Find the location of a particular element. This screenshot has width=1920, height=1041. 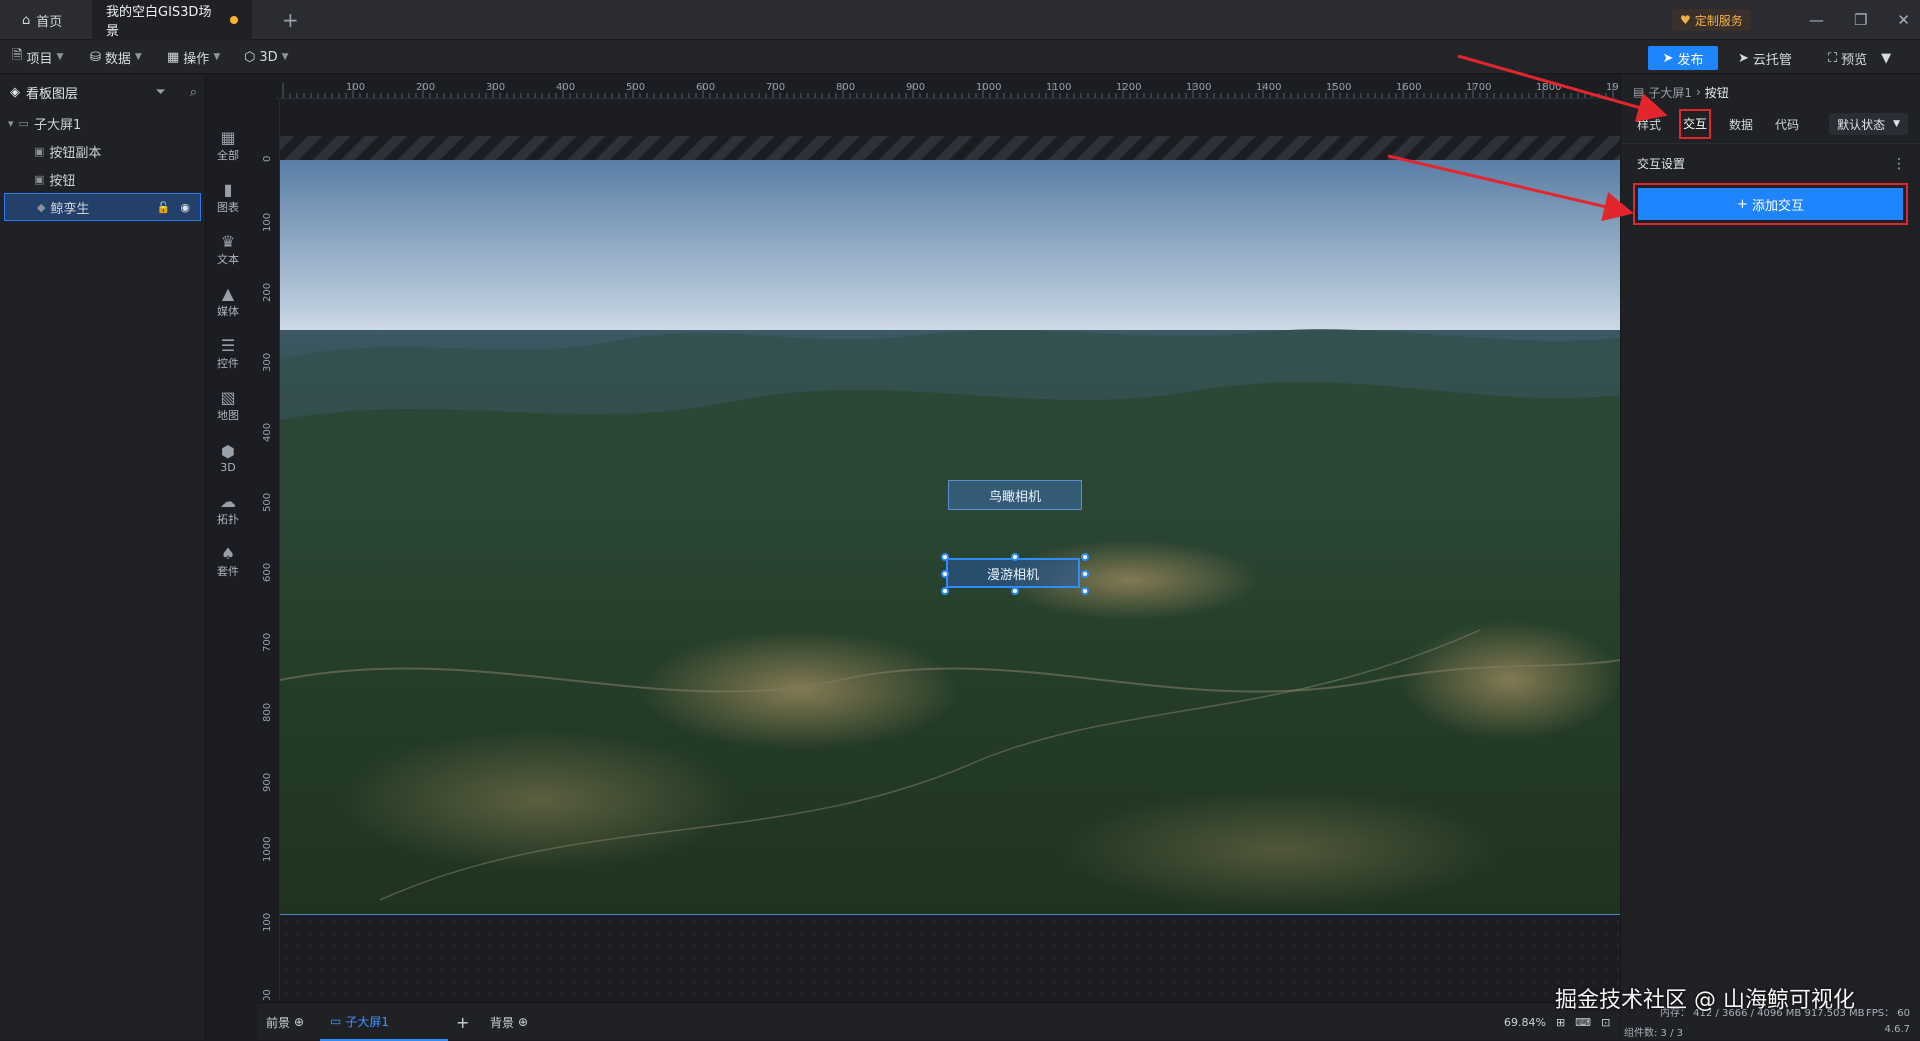

add-interaction-highlight: + 添加交互 is located at coordinates (1770, 204).